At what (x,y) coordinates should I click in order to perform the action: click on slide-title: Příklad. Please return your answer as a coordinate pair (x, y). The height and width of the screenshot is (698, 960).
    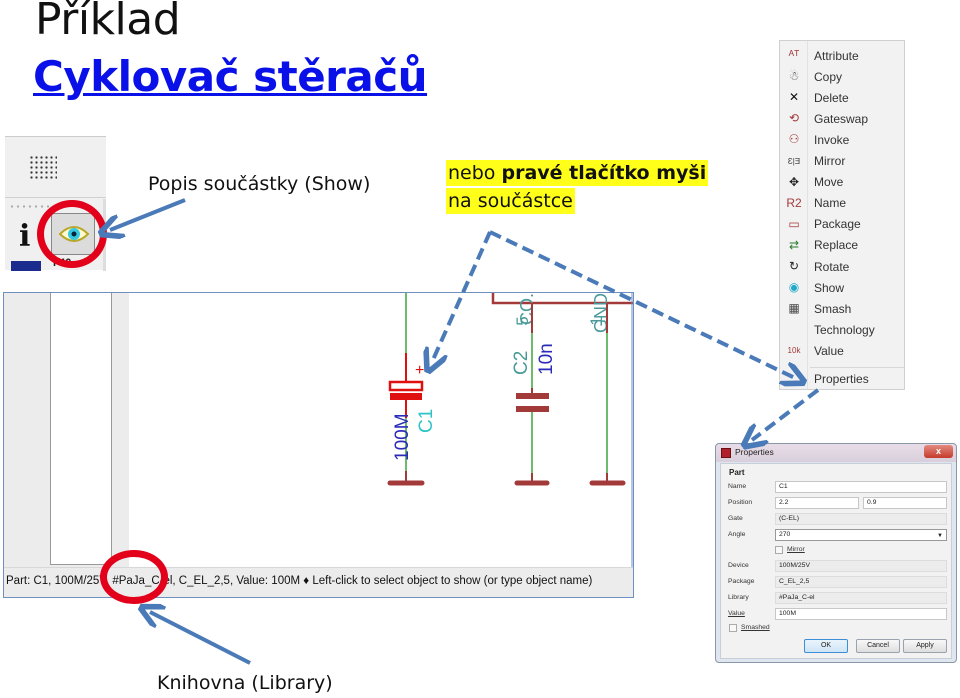
    Looking at the image, I should click on (108, 22).